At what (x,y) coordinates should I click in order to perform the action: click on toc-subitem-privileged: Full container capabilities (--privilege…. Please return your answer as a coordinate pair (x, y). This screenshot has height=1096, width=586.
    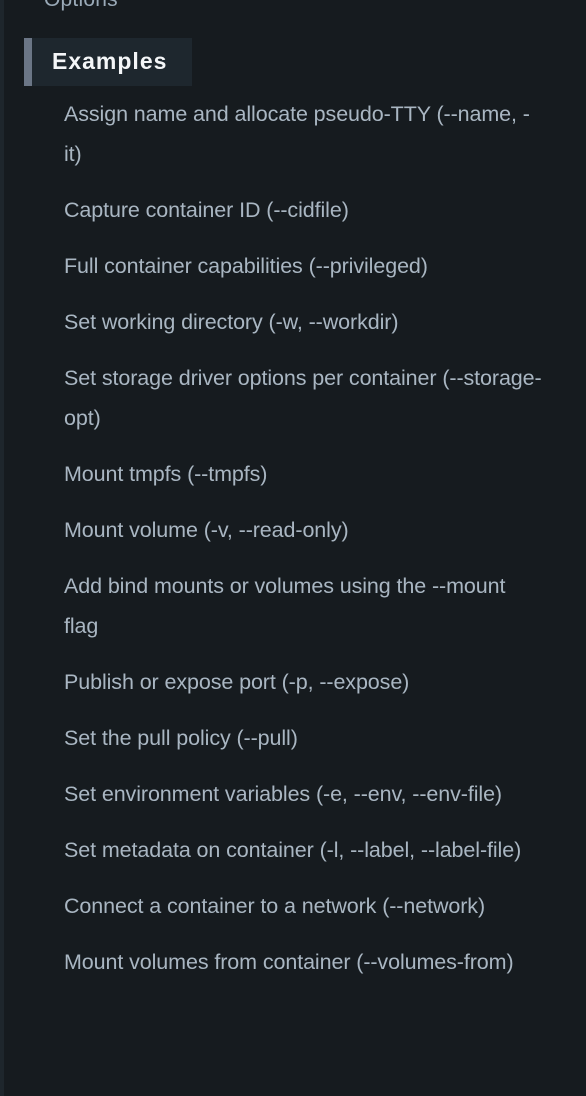
    Looking at the image, I should click on (304, 266).